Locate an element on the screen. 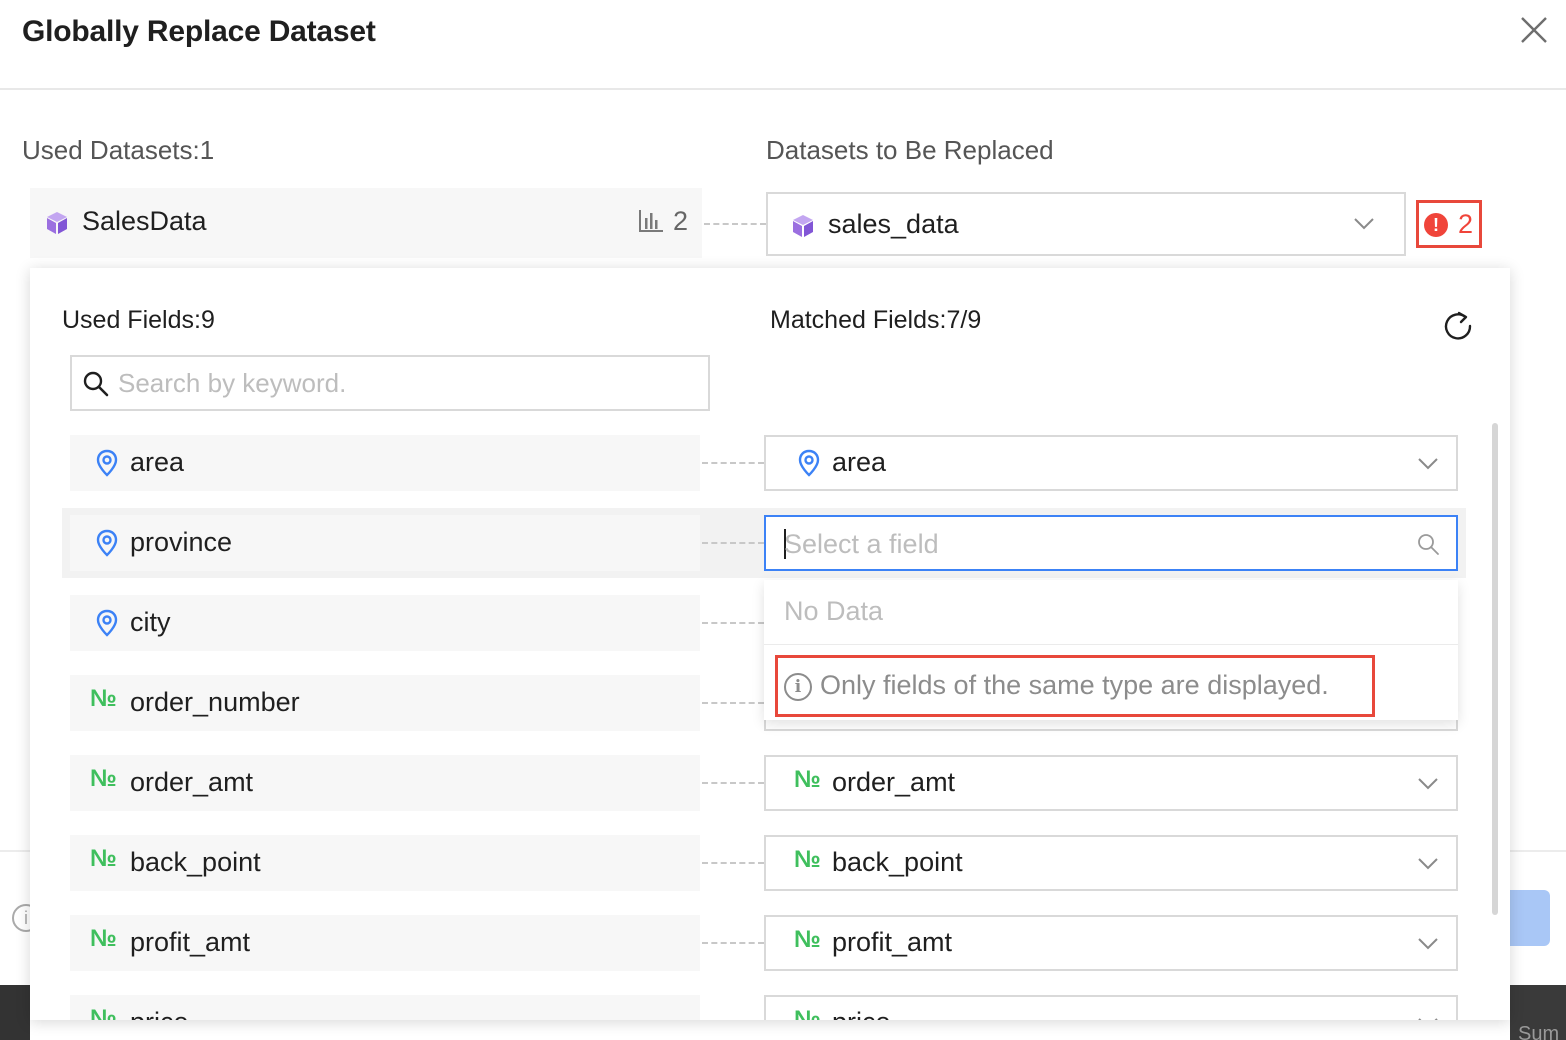 This screenshot has height=1040, width=1566. used-field-profit-amt: № profit_amt is located at coordinates (385, 943).